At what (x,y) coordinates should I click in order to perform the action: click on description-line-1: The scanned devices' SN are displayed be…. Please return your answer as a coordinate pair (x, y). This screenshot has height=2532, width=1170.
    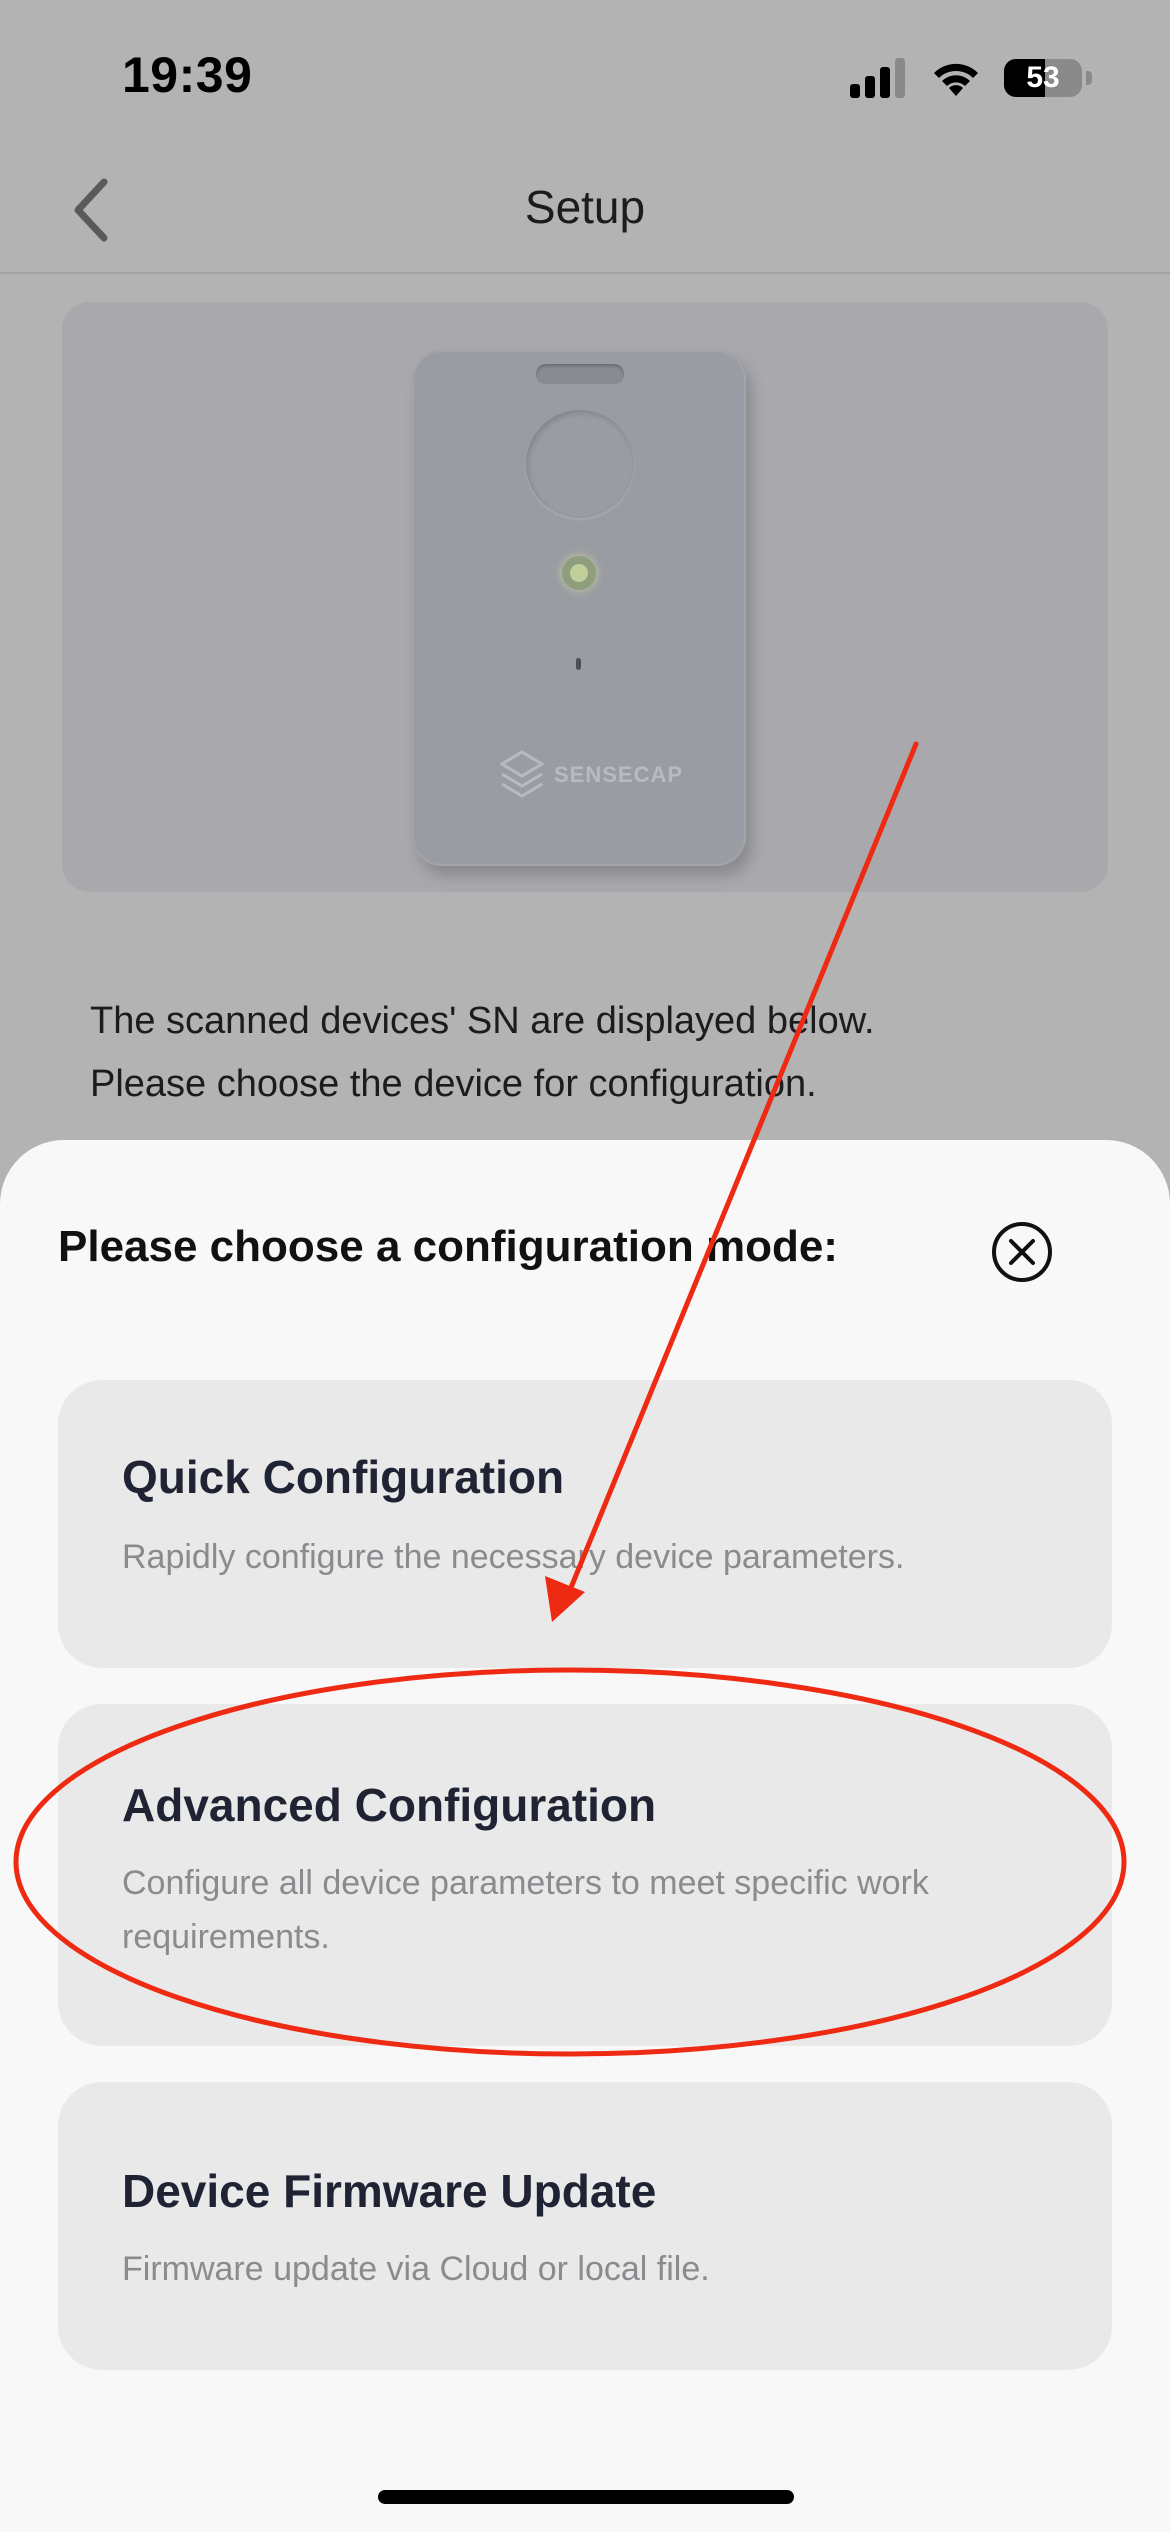
    Looking at the image, I should click on (482, 1021).